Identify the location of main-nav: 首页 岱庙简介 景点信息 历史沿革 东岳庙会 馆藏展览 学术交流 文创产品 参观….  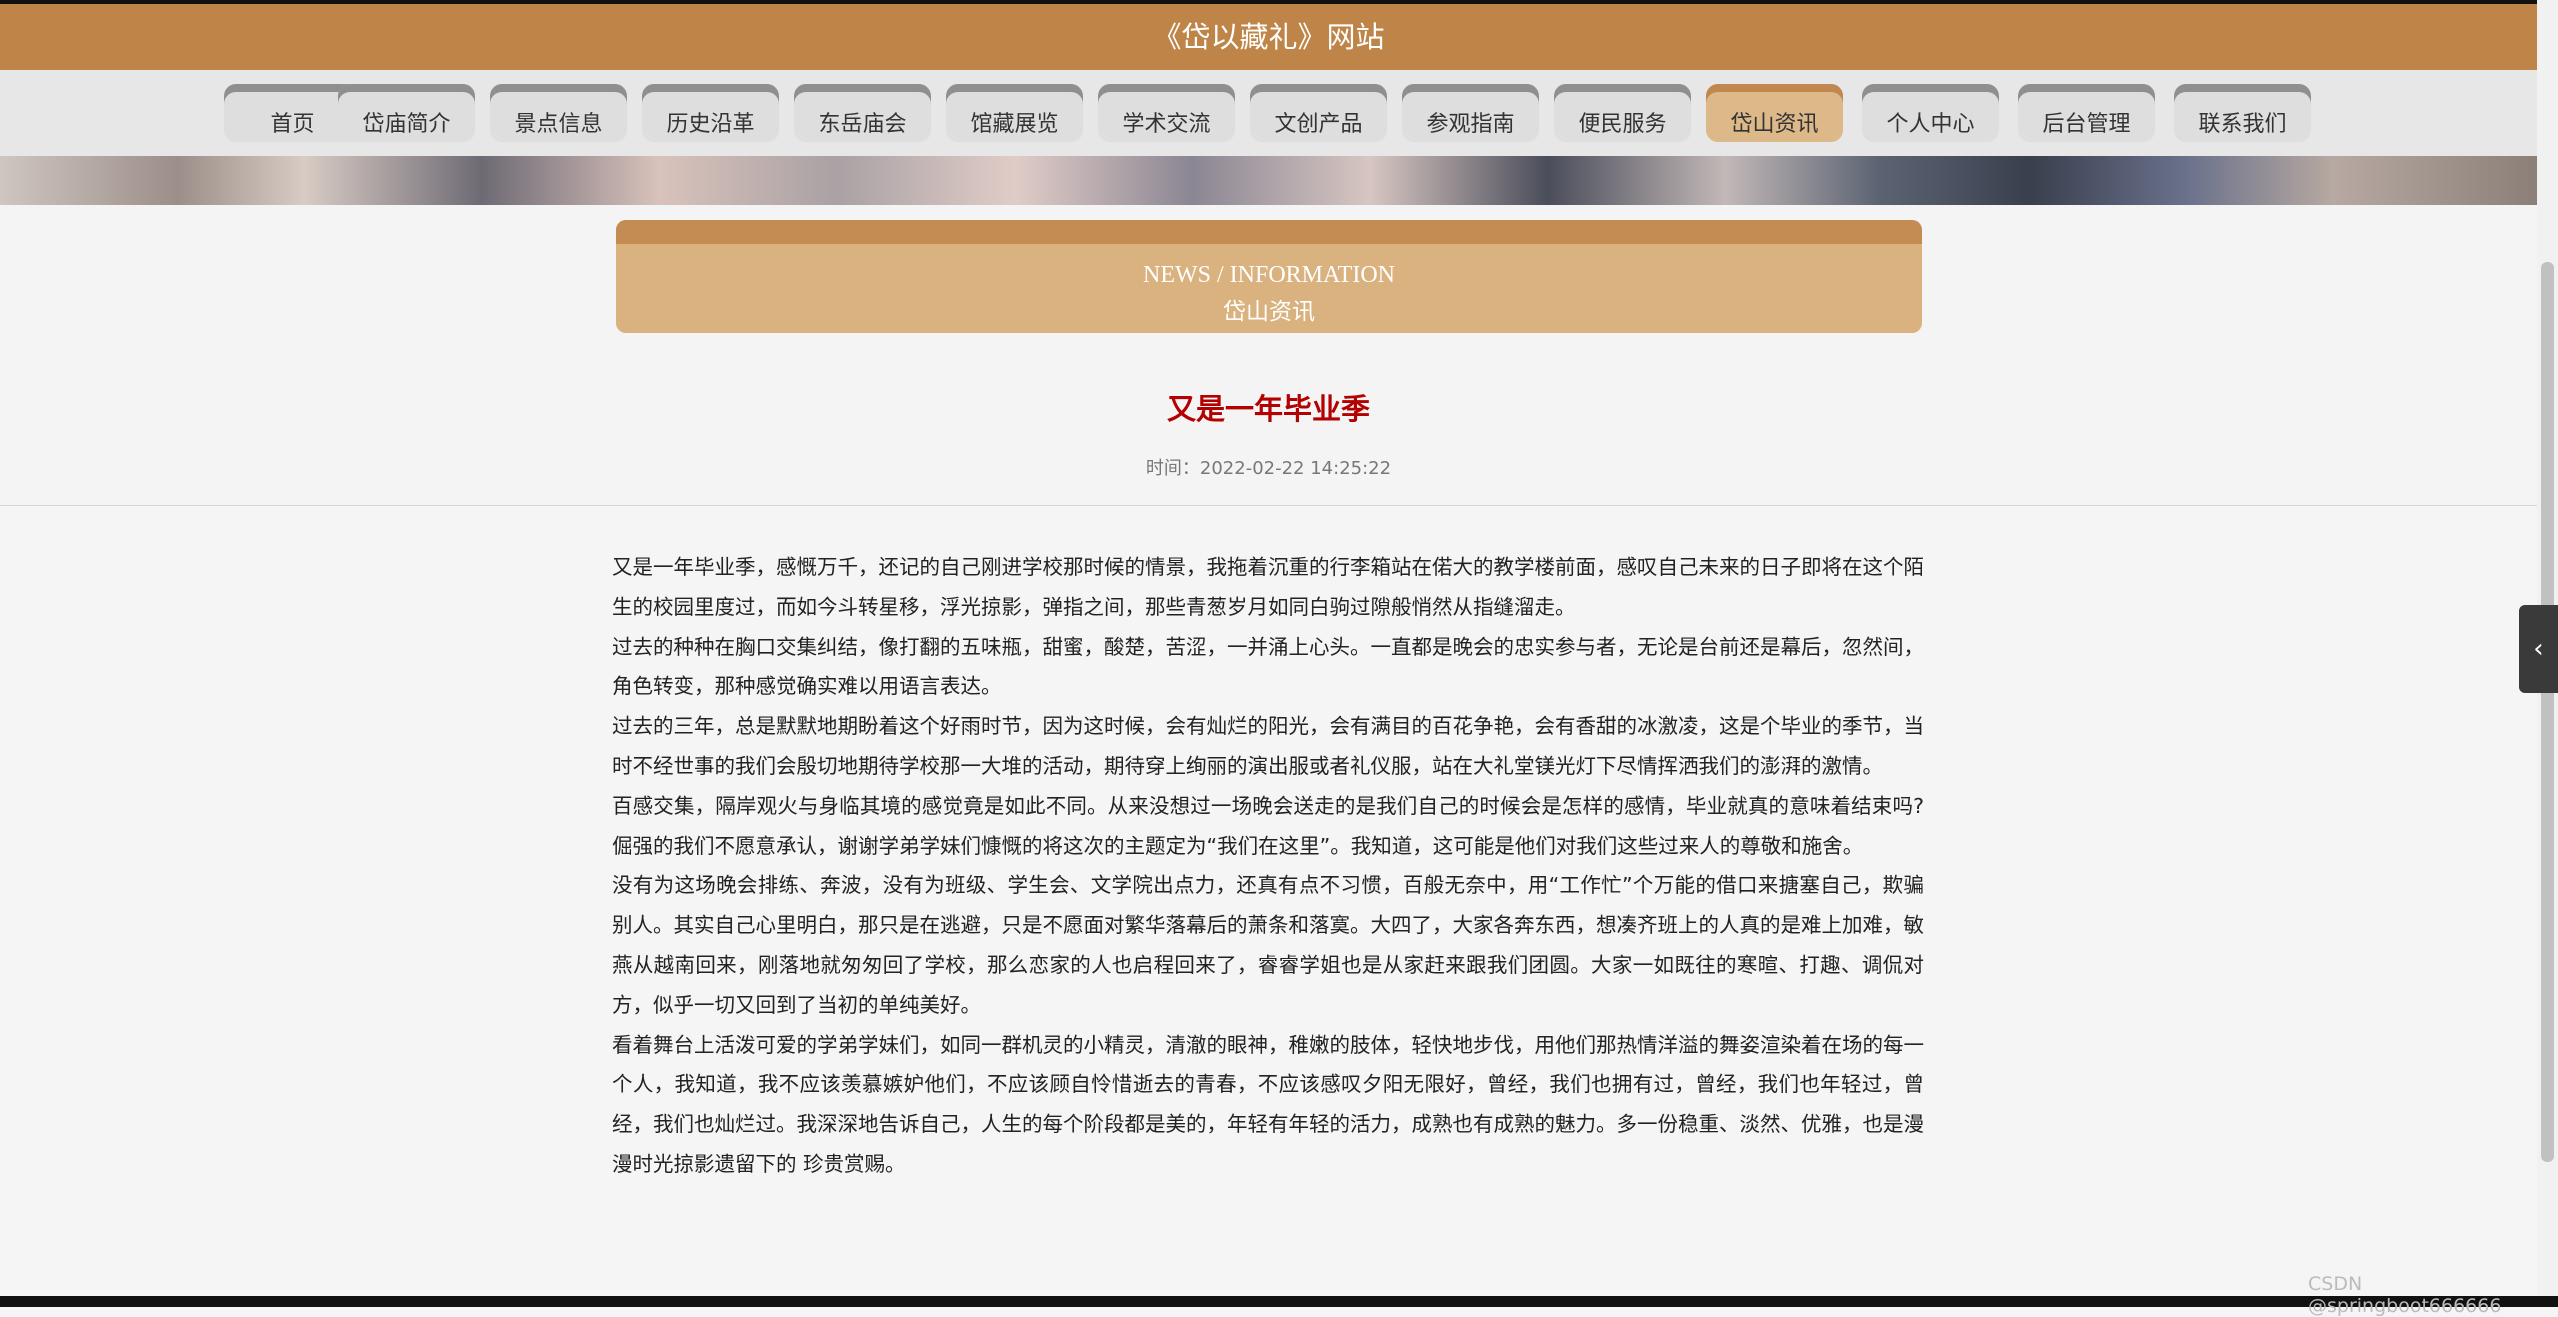
(1268, 113).